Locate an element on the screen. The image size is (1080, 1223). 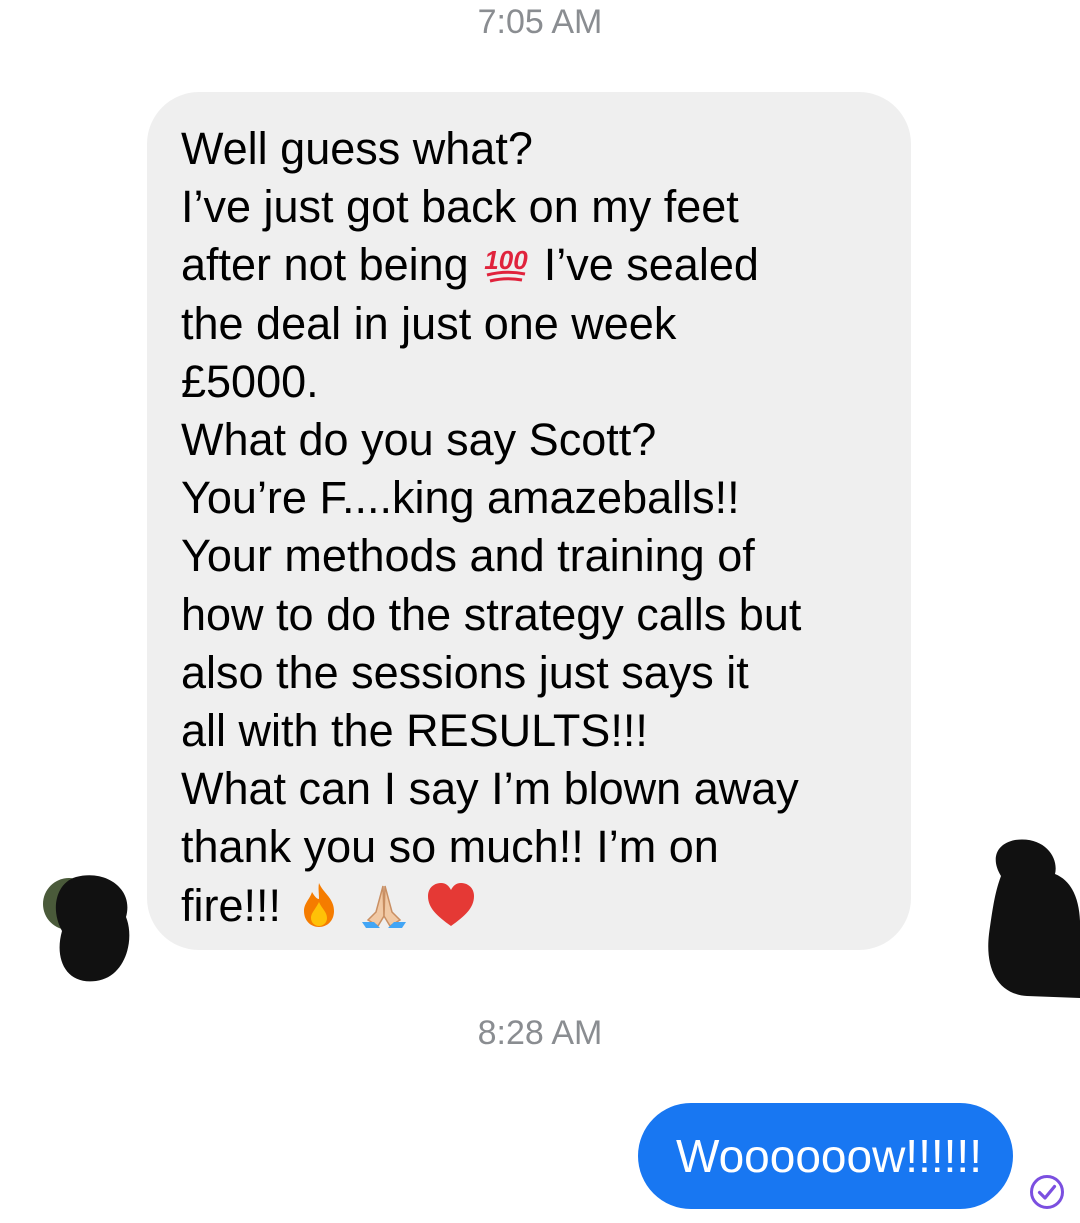
message-segment: fire!!! is located at coordinates (231, 905).